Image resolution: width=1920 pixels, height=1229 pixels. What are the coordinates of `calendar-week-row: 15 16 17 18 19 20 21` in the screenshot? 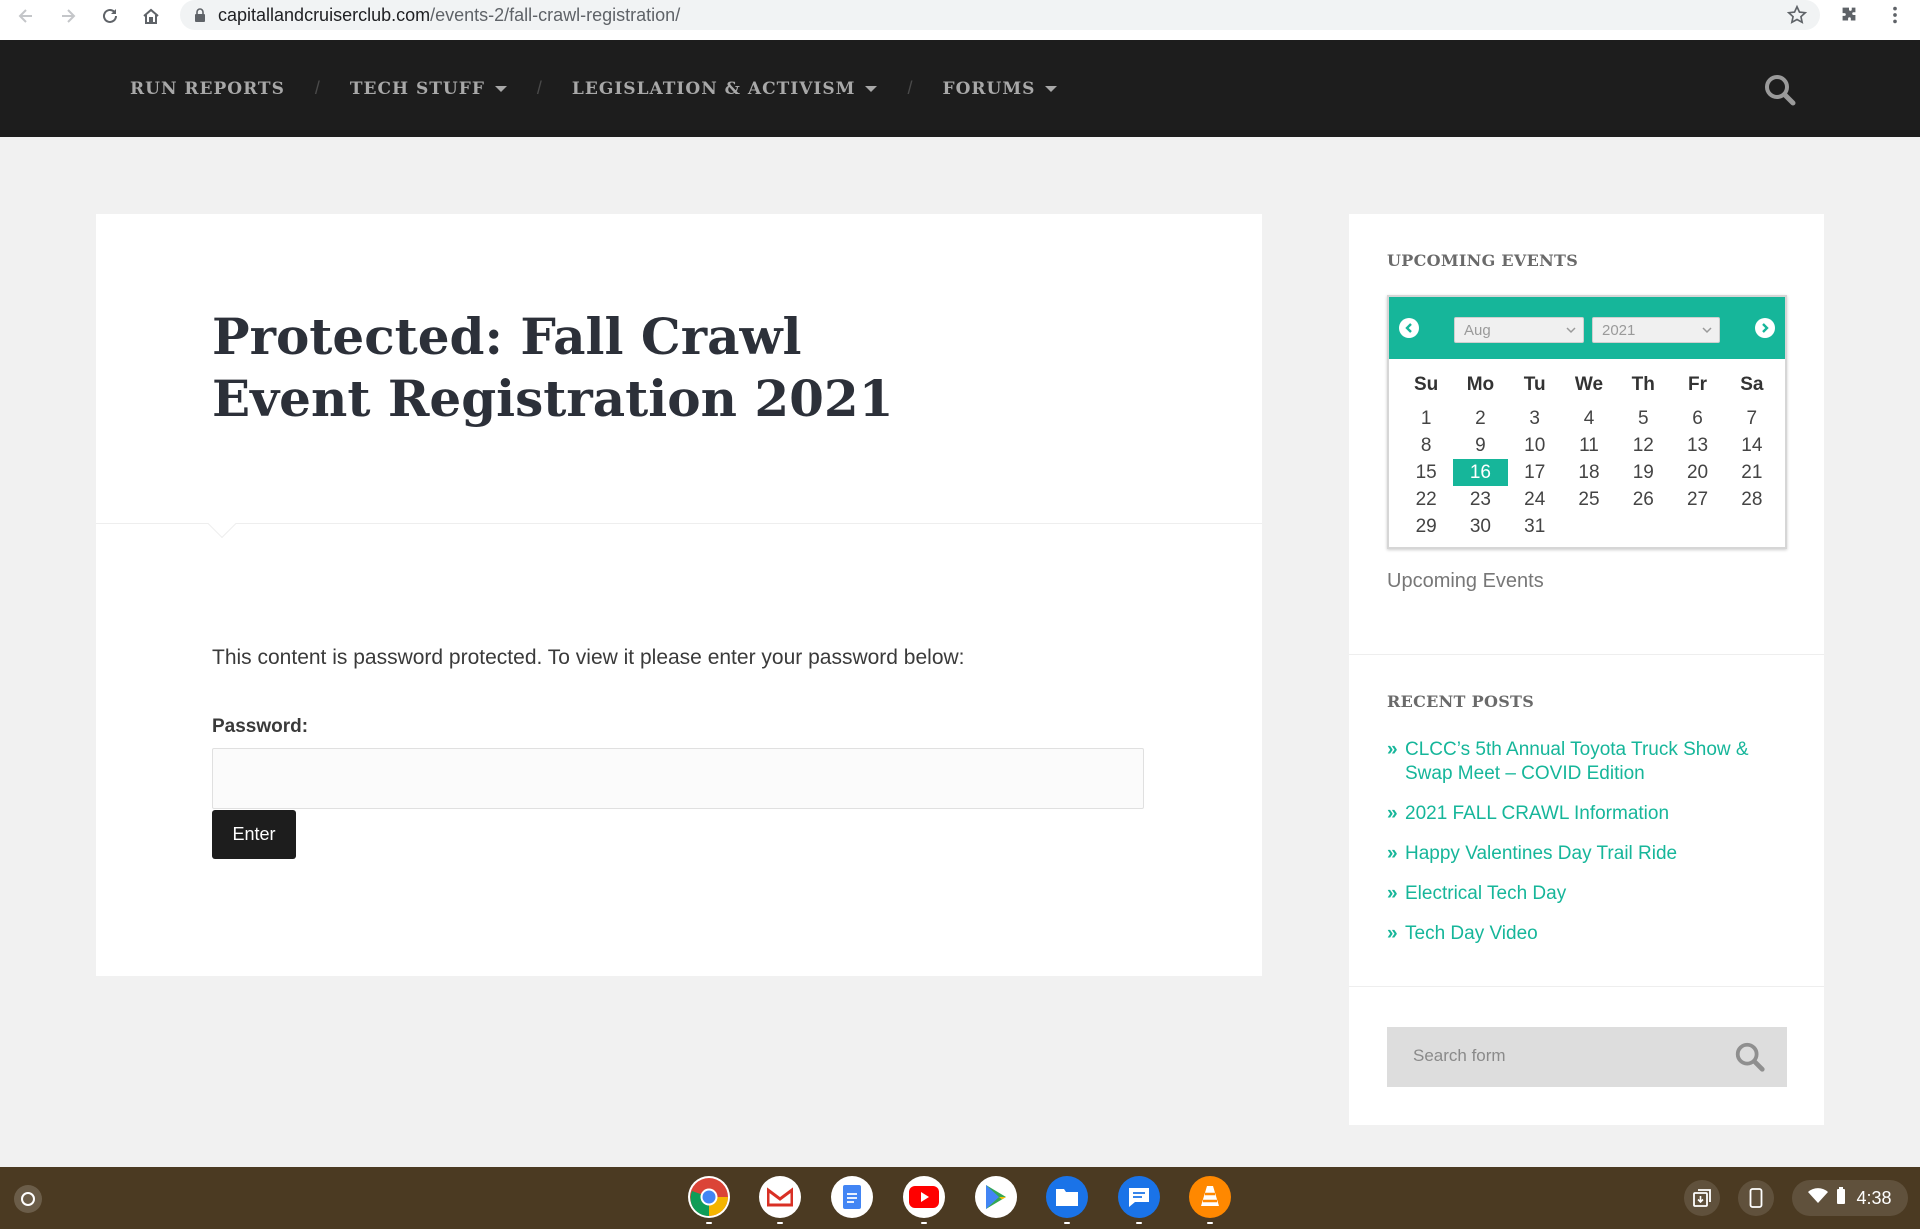 It's located at (1589, 472).